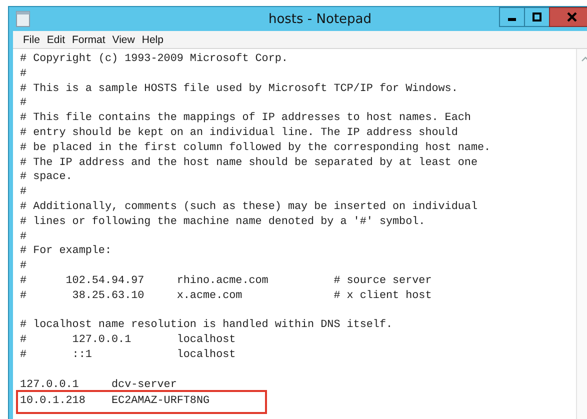 Image resolution: width=587 pixels, height=419 pixels. I want to click on text-line: # This file contains the mappings of IP addresses to host names. Each, so click(245, 118).